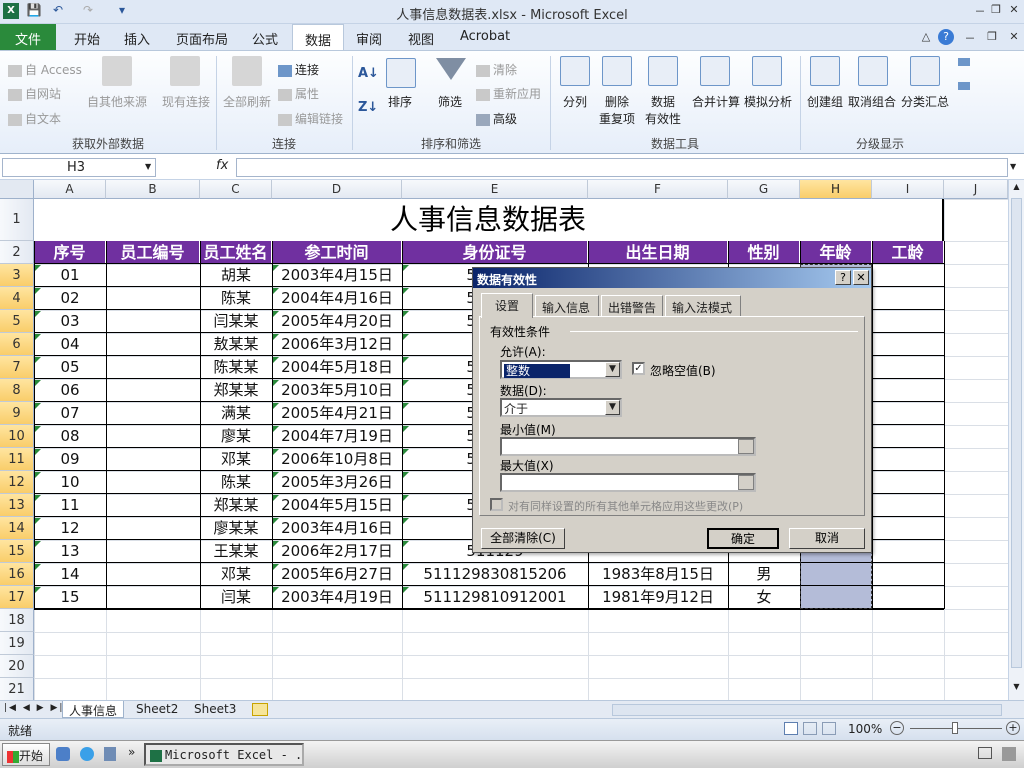  What do you see at coordinates (964, 86) in the screenshot?
I see `hide-detail-icon` at bounding box center [964, 86].